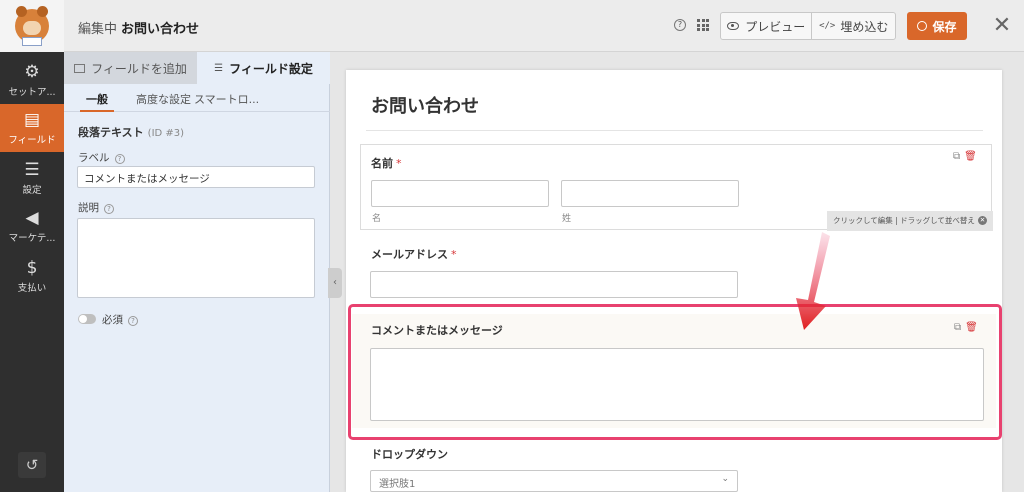 Image resolution: width=1024 pixels, height=492 pixels. I want to click on arrow-shape, so click(813, 281).